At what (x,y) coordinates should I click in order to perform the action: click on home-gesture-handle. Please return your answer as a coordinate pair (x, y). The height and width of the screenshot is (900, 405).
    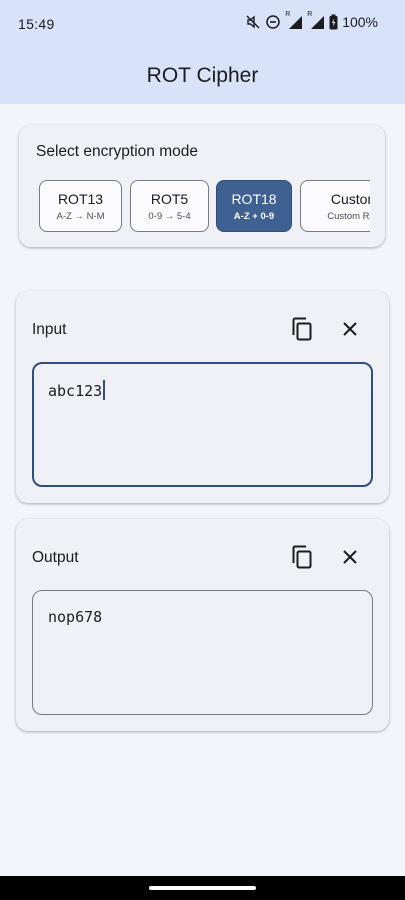
    Looking at the image, I should click on (202, 888).